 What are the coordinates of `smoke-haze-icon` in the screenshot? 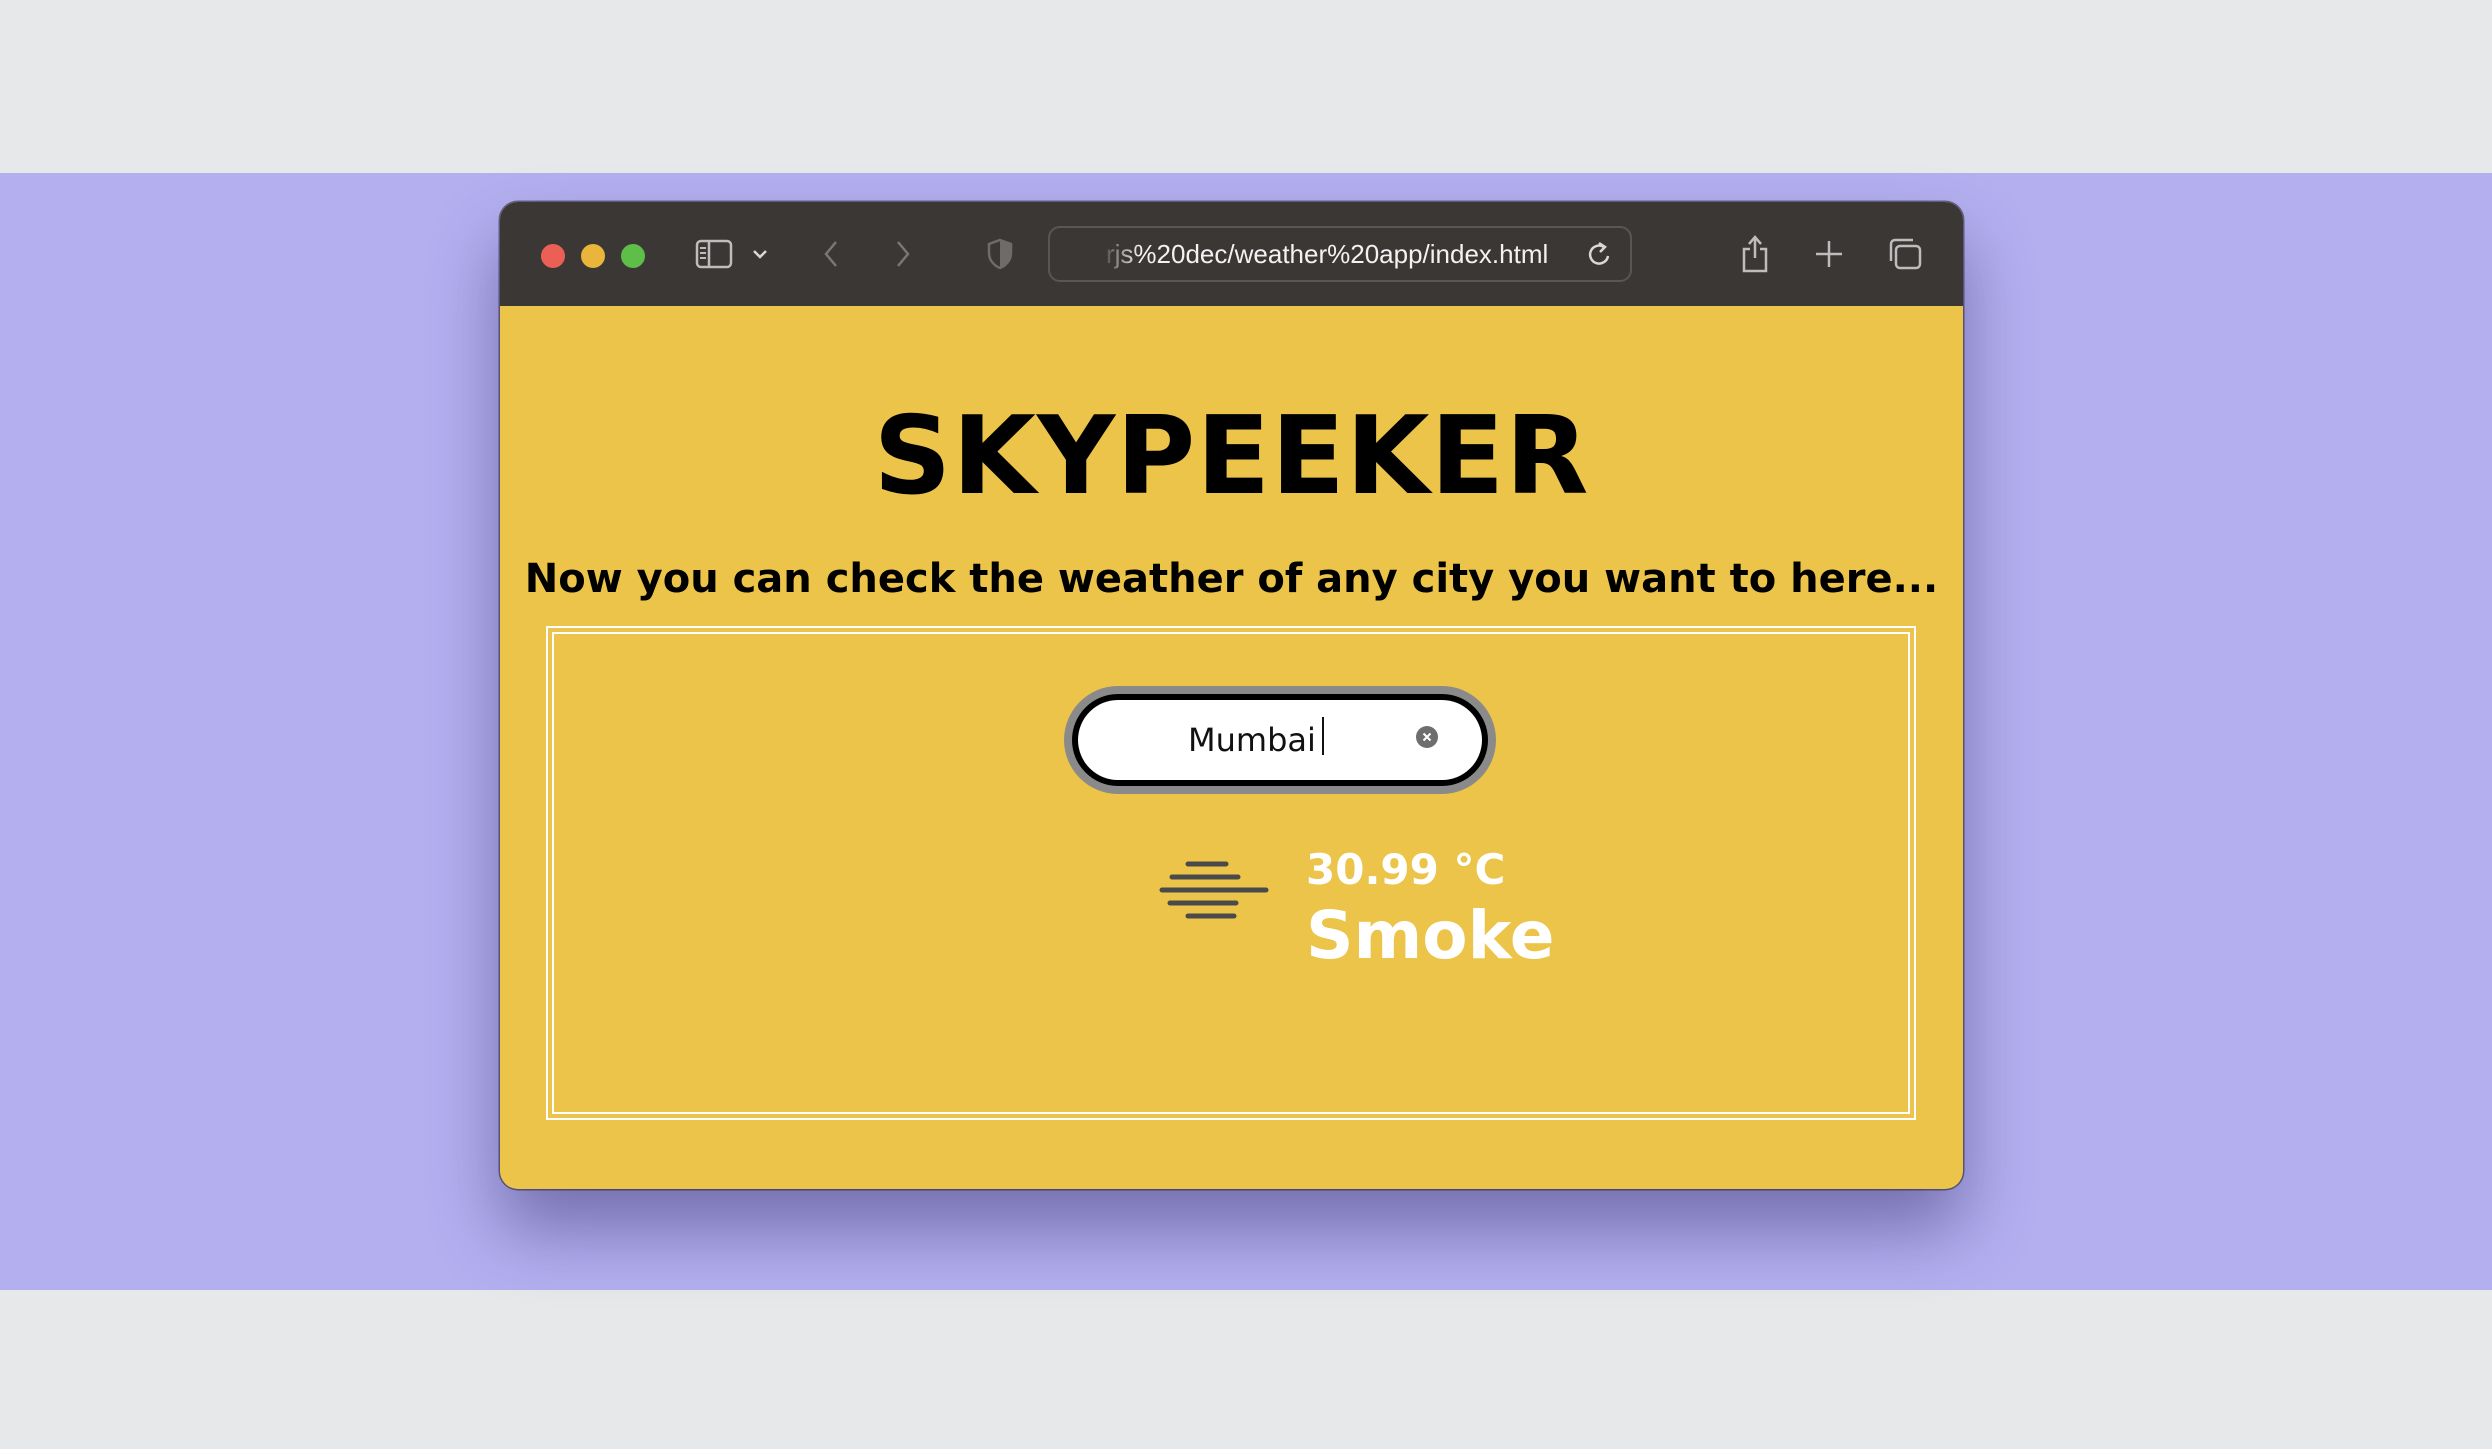 It's located at (1214, 896).